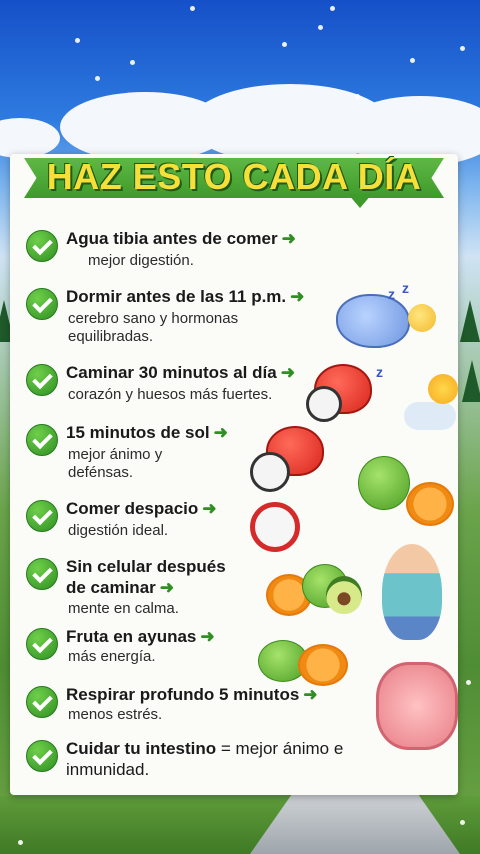 The height and width of the screenshot is (854, 480). What do you see at coordinates (171, 372) in the screenshot?
I see `item-heading: Caminar 30 minutos al día` at bounding box center [171, 372].